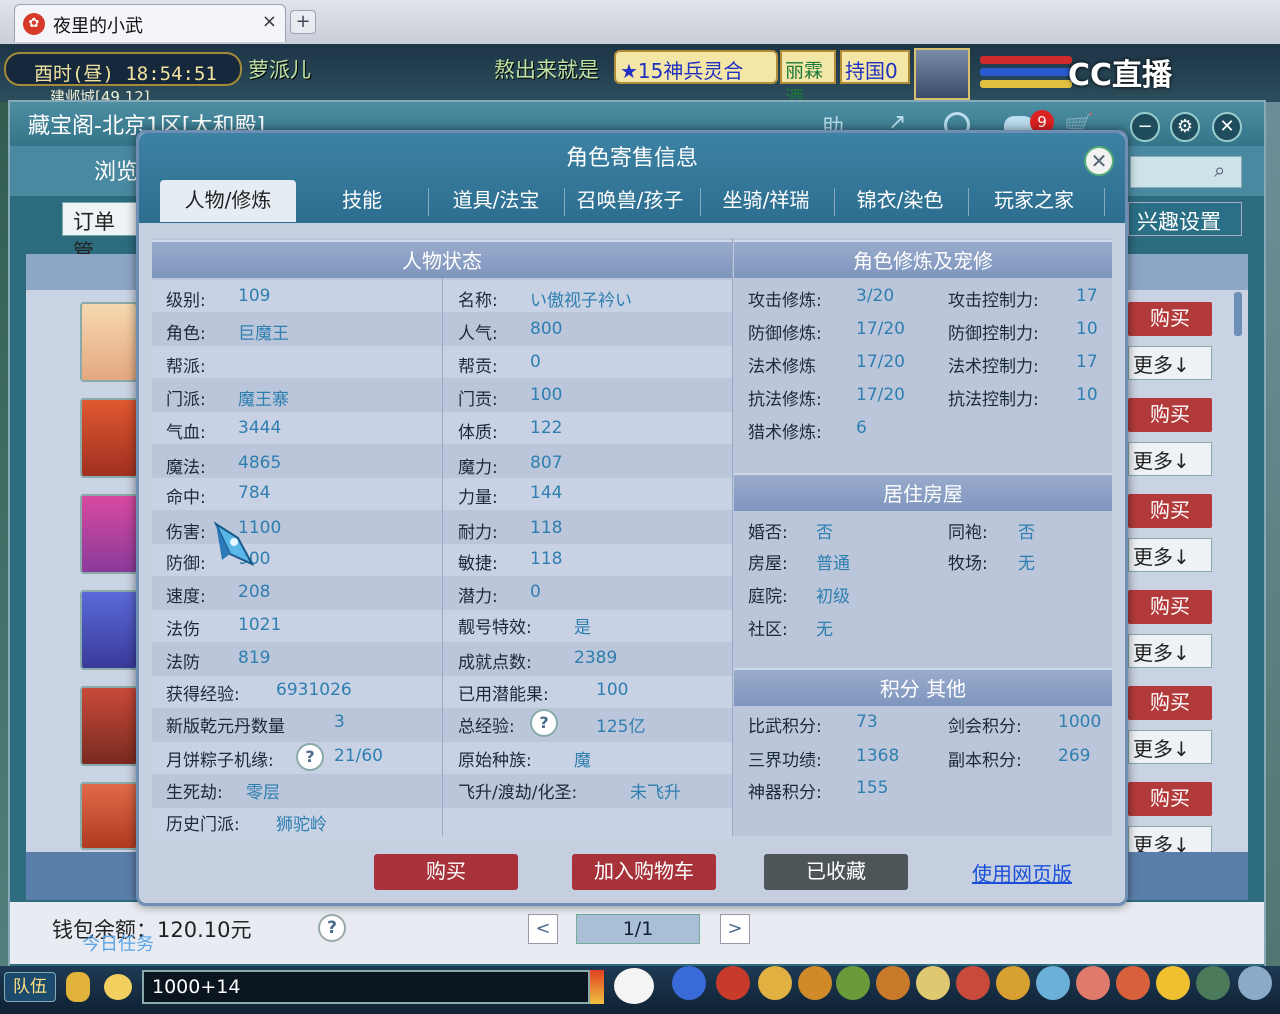 Image resolution: width=1280 pixels, height=1014 pixels. What do you see at coordinates (638, 929) in the screenshot?
I see `page-indicator: 1/1` at bounding box center [638, 929].